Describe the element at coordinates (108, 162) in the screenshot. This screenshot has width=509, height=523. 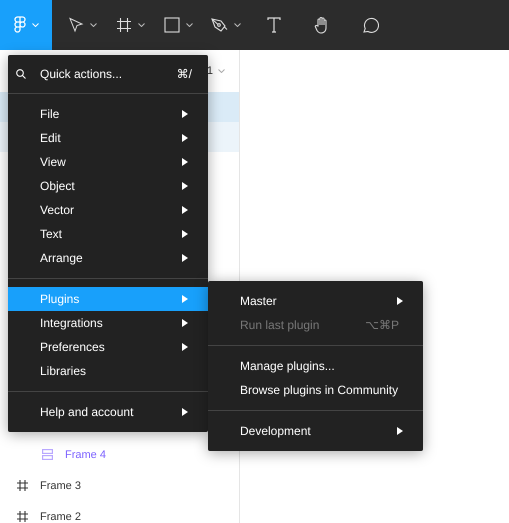
I see `menu-item: View` at that location.